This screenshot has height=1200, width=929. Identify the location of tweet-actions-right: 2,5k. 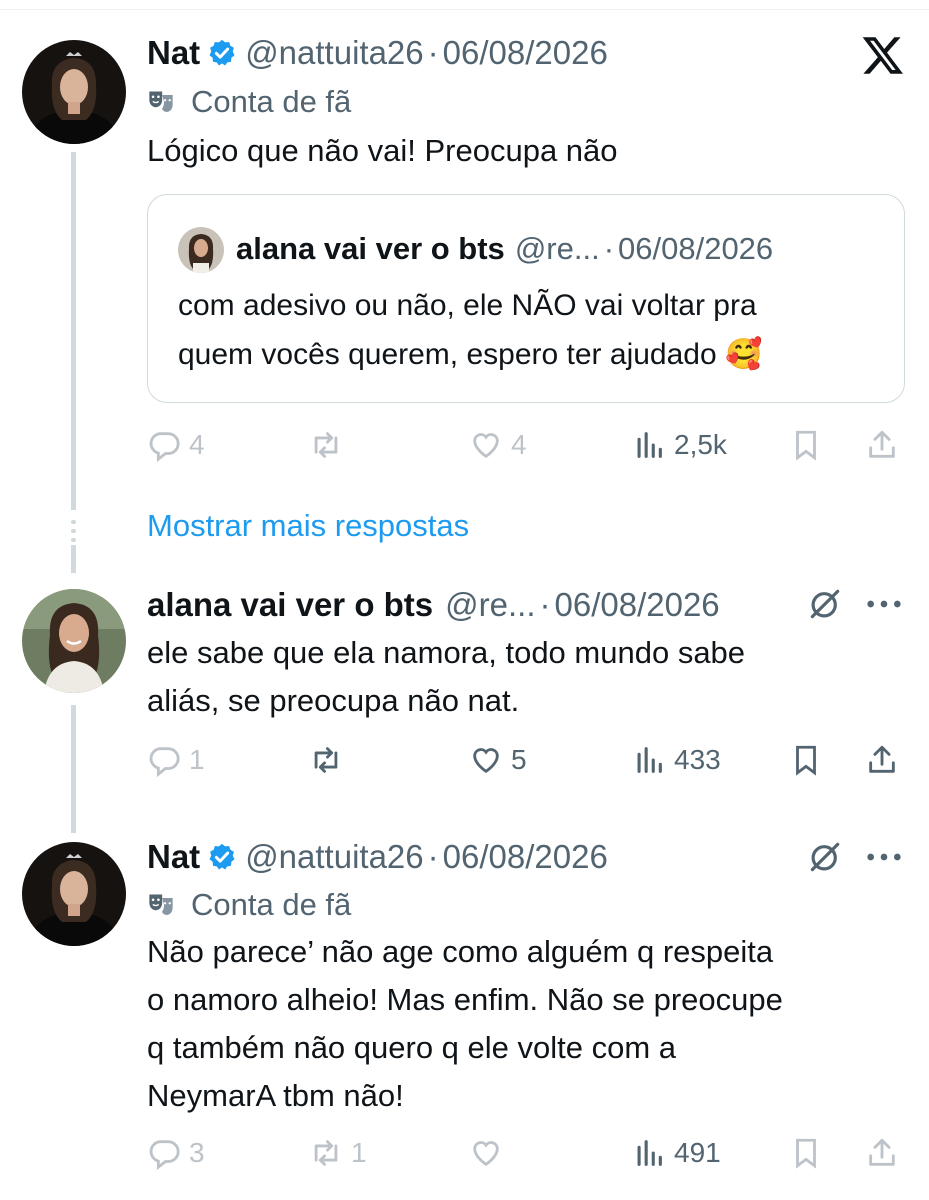
(527, 445).